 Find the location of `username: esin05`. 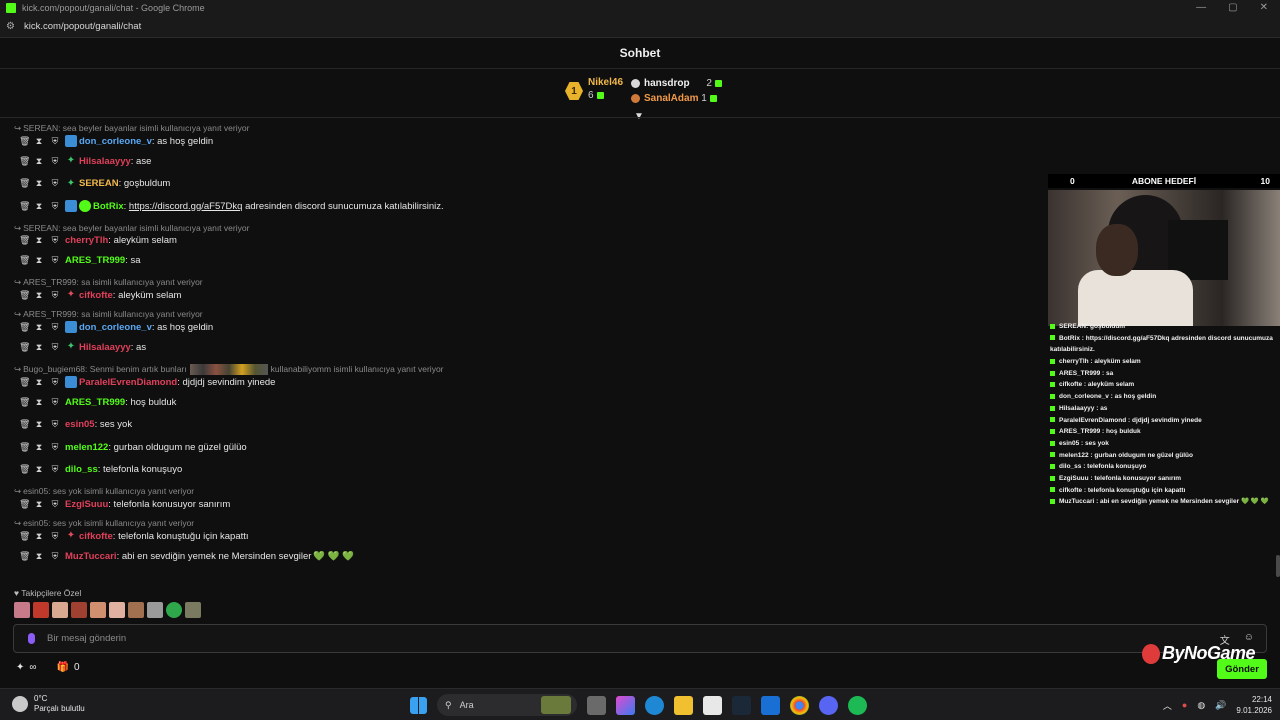

username: esin05 is located at coordinates (80, 424).